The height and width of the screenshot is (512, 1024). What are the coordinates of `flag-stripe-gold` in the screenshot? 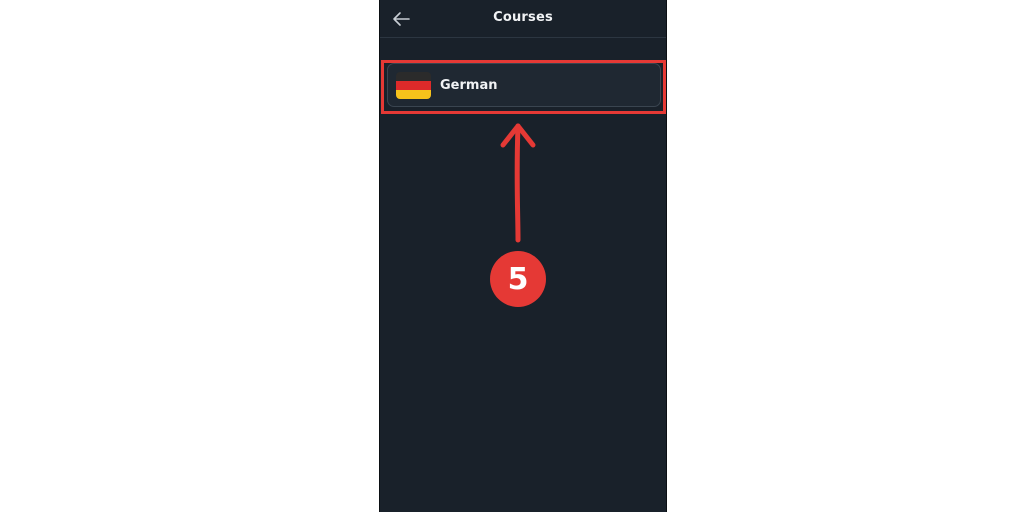 It's located at (413, 94).